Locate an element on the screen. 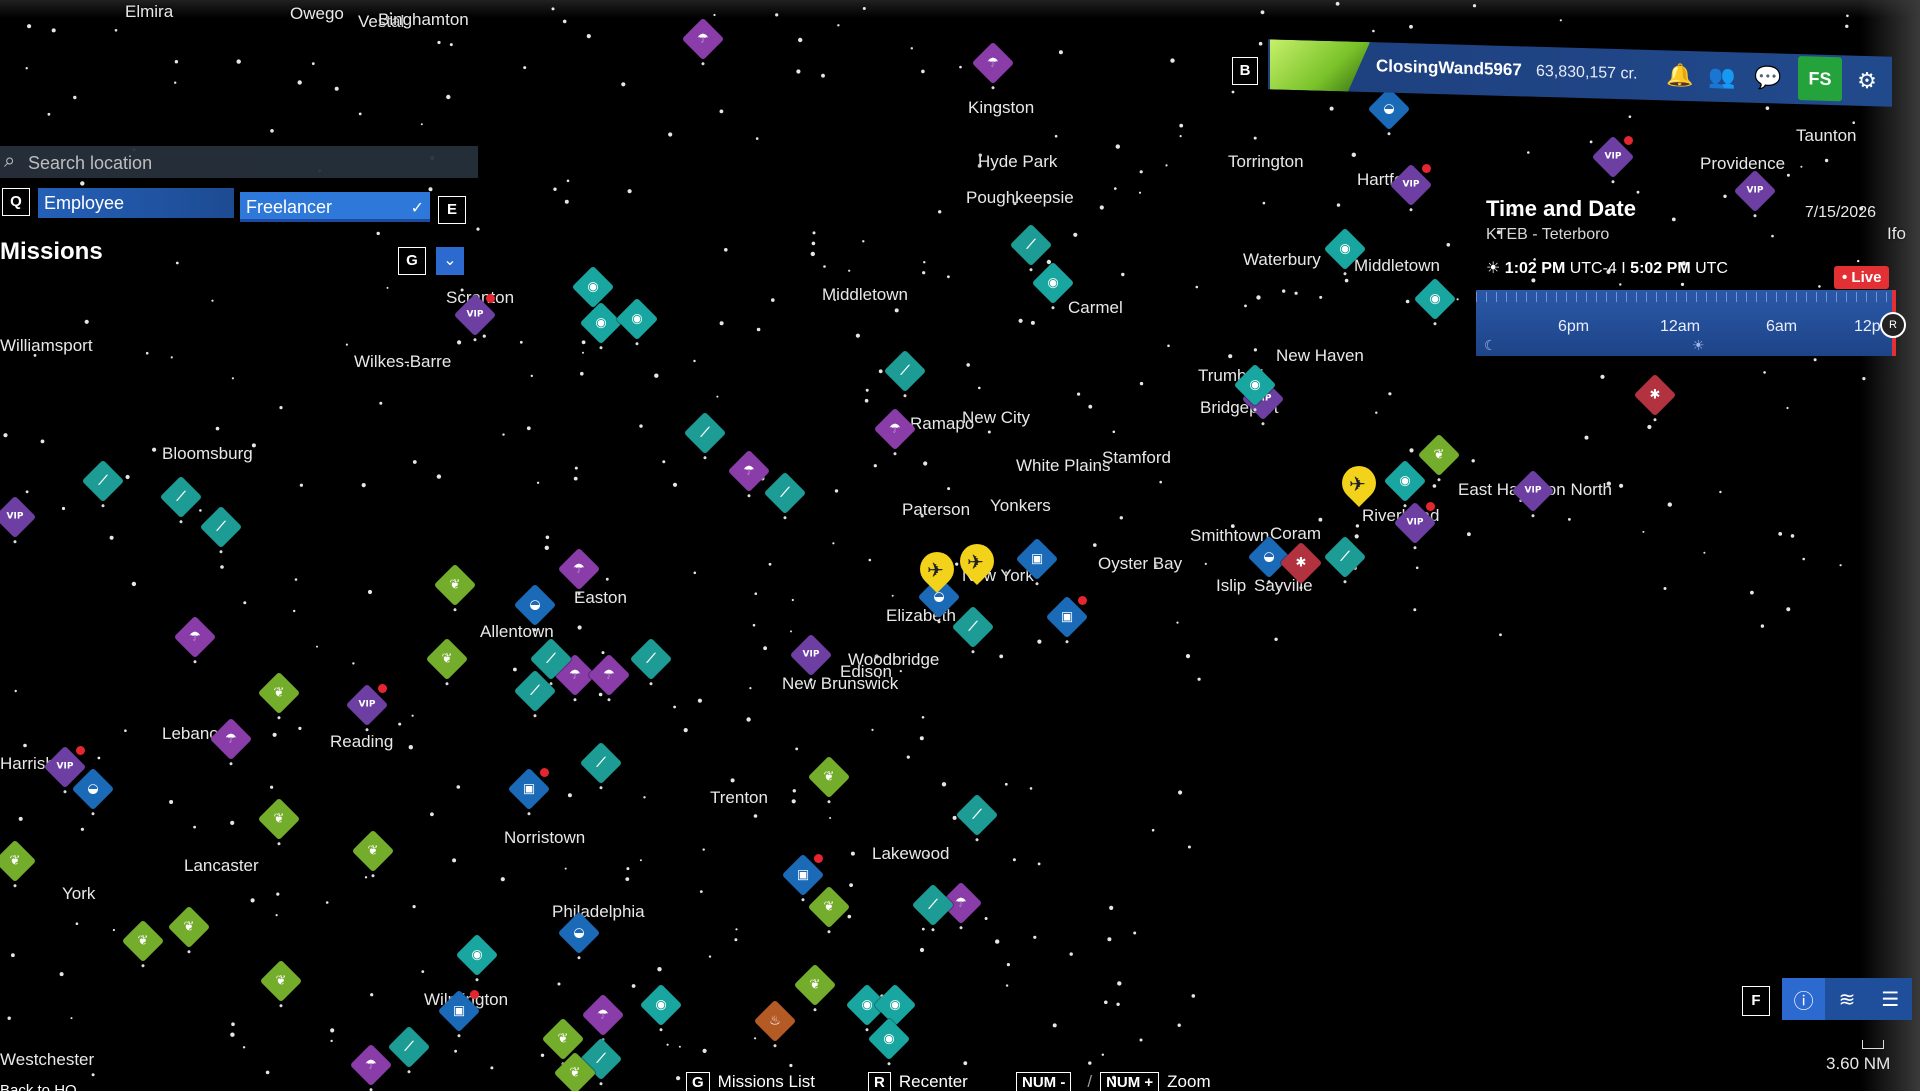 The height and width of the screenshot is (1091, 1920). back-to-hq-hint: Back to HQ is located at coordinates (38, 1086).